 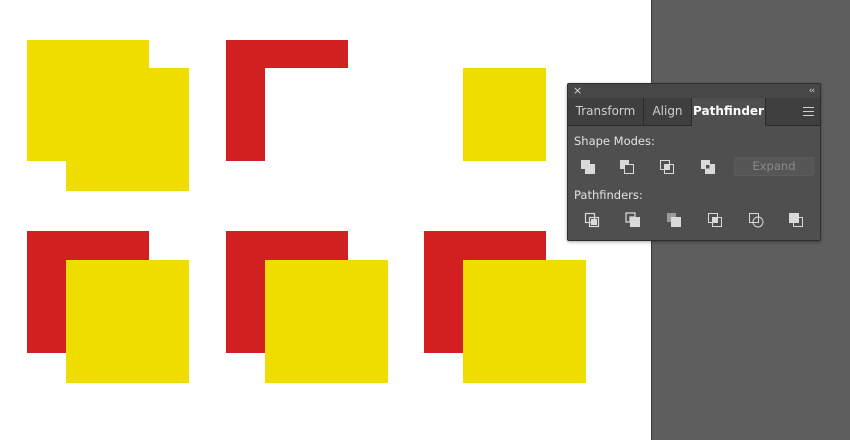 I want to click on source-pair-1-yellow-square, so click(x=127, y=321).